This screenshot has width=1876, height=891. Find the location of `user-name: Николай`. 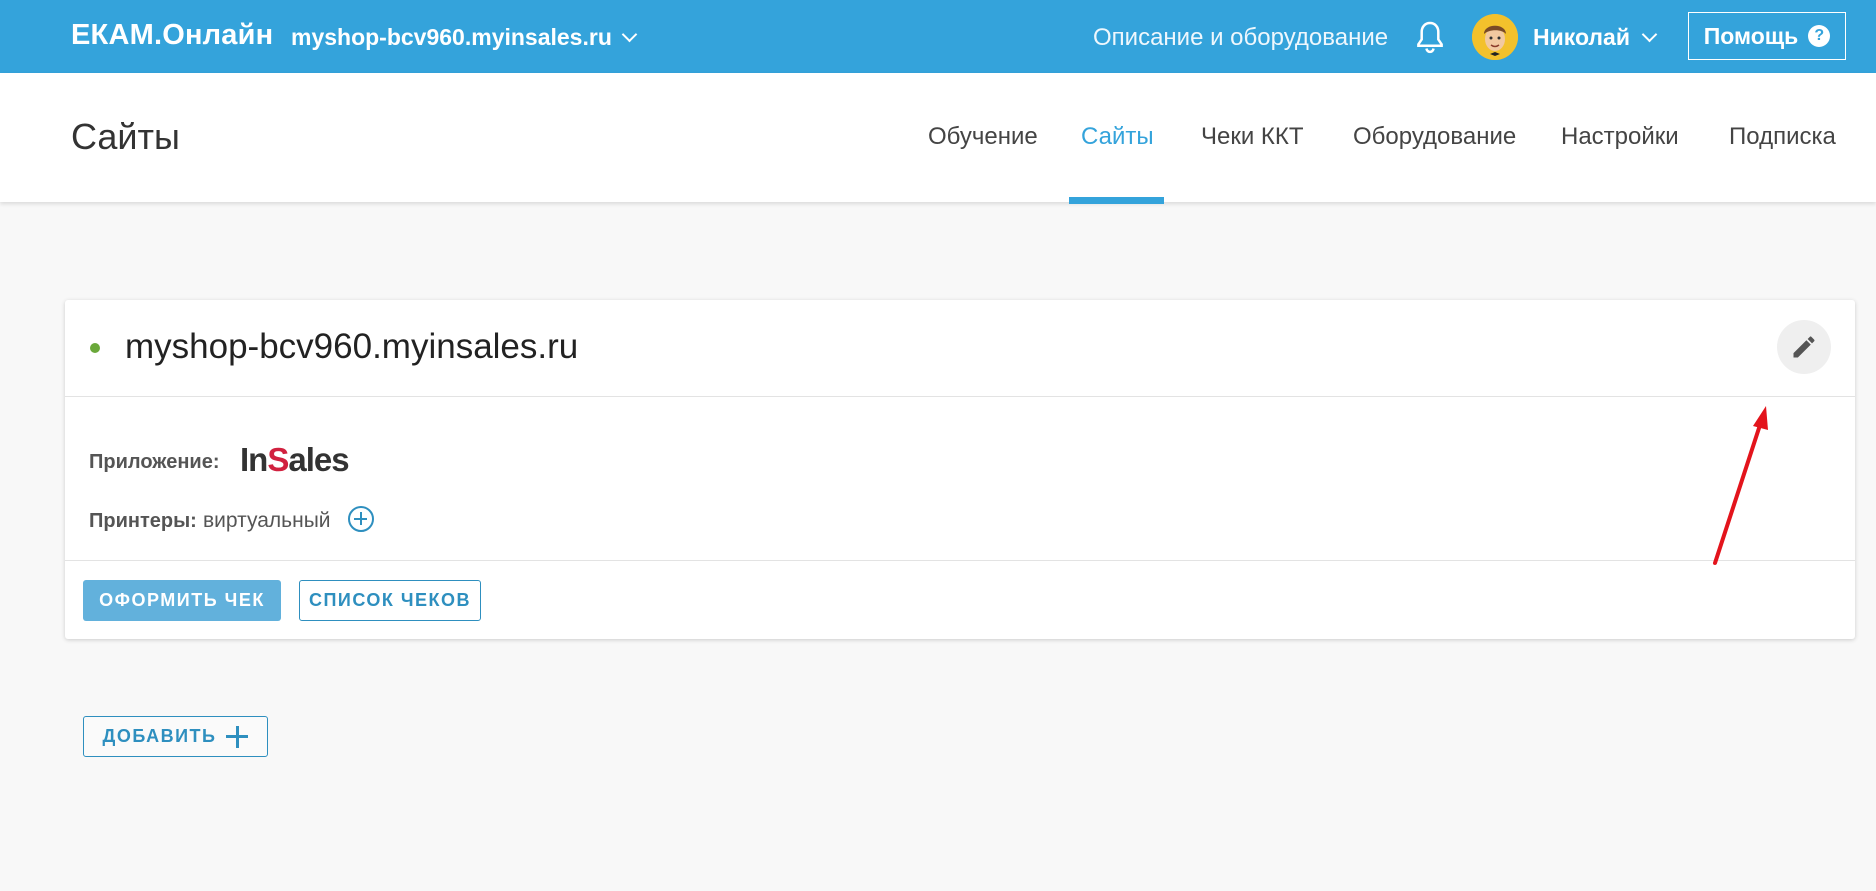

user-name: Николай is located at coordinates (1581, 37).